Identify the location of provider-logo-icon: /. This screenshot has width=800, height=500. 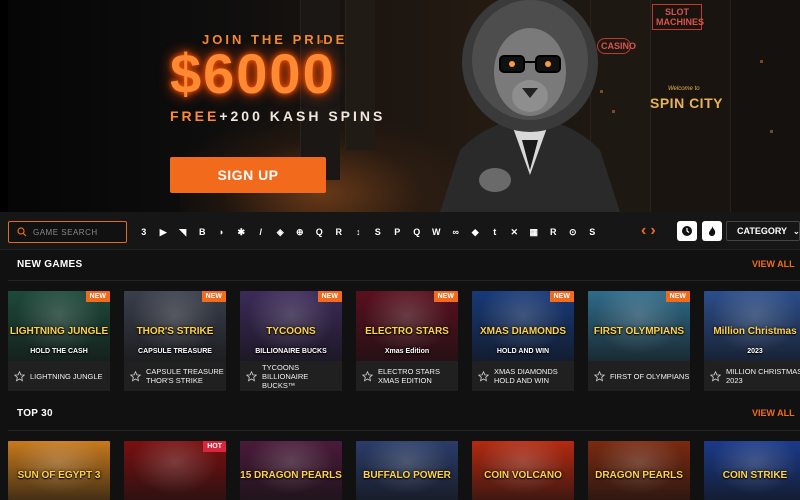
(261, 232).